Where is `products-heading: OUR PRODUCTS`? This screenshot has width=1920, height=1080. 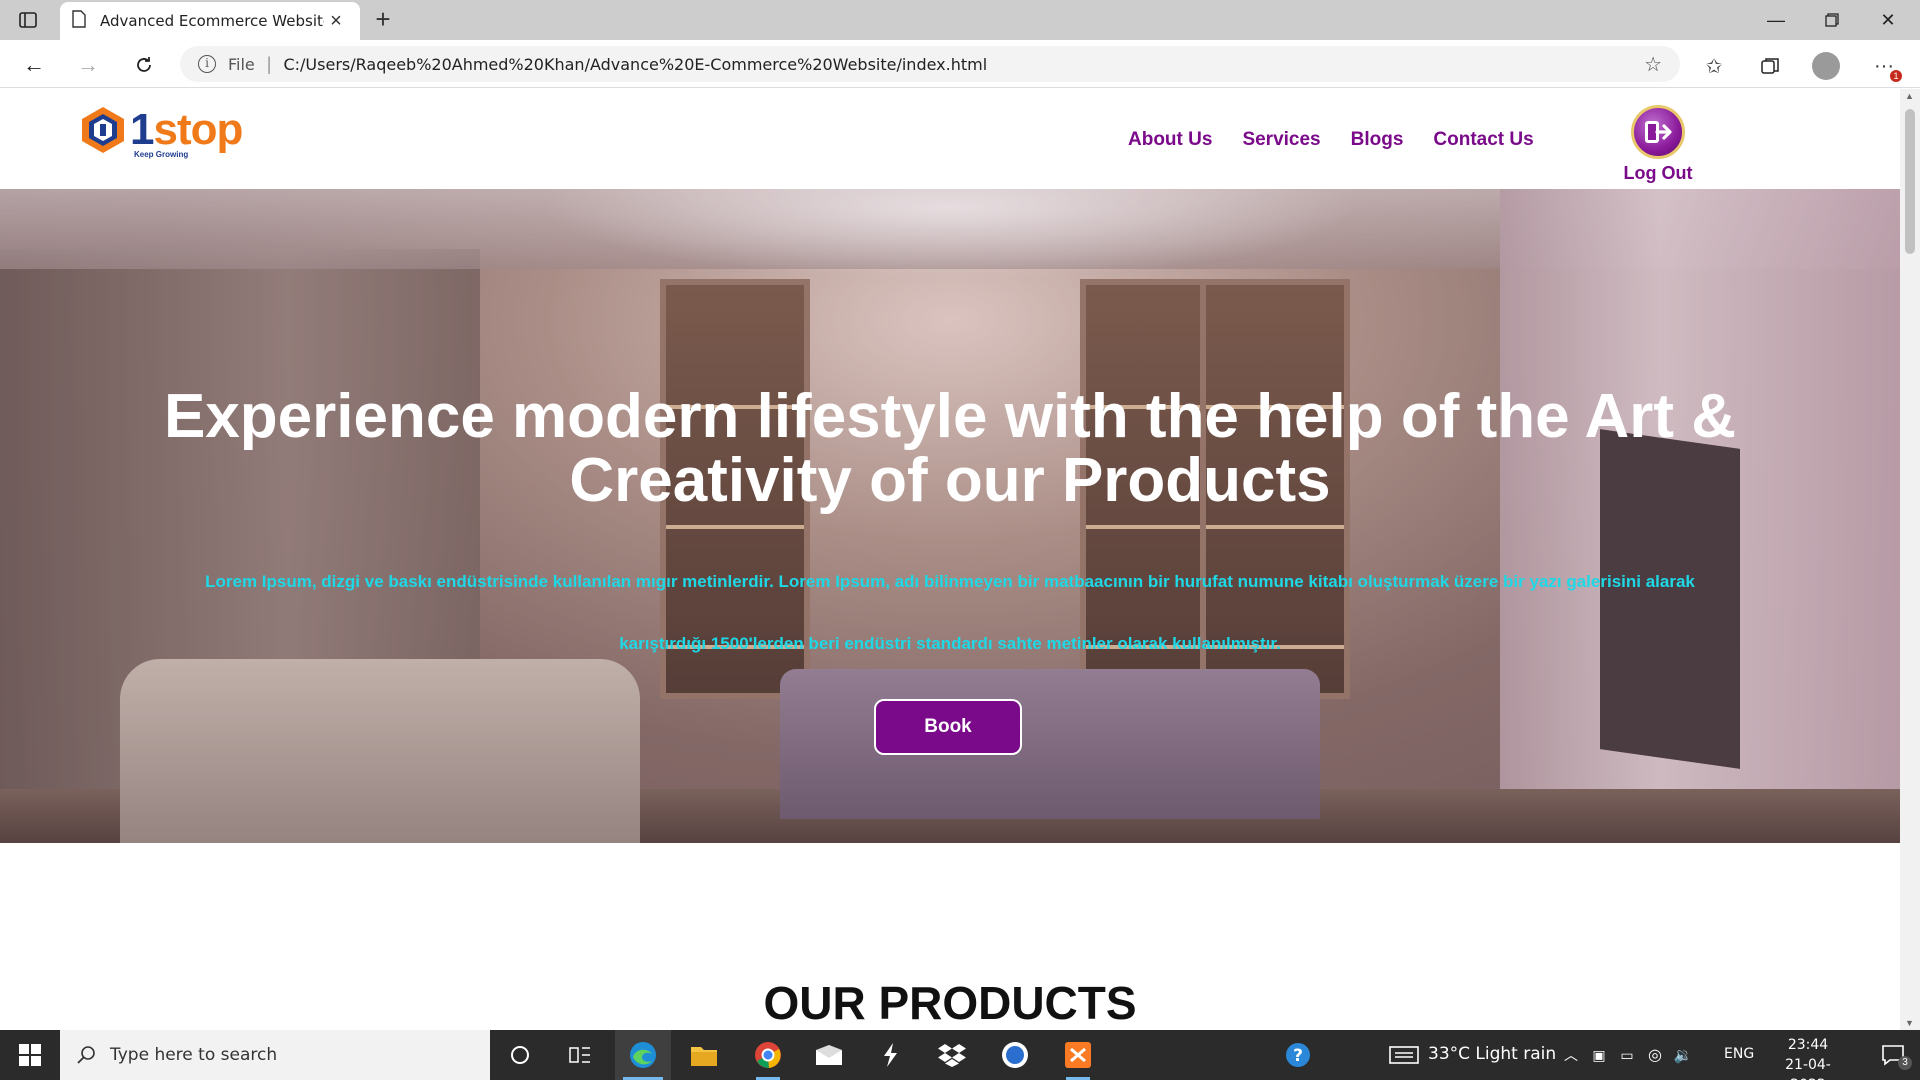
products-heading: OUR PRODUCTS is located at coordinates (950, 1003).